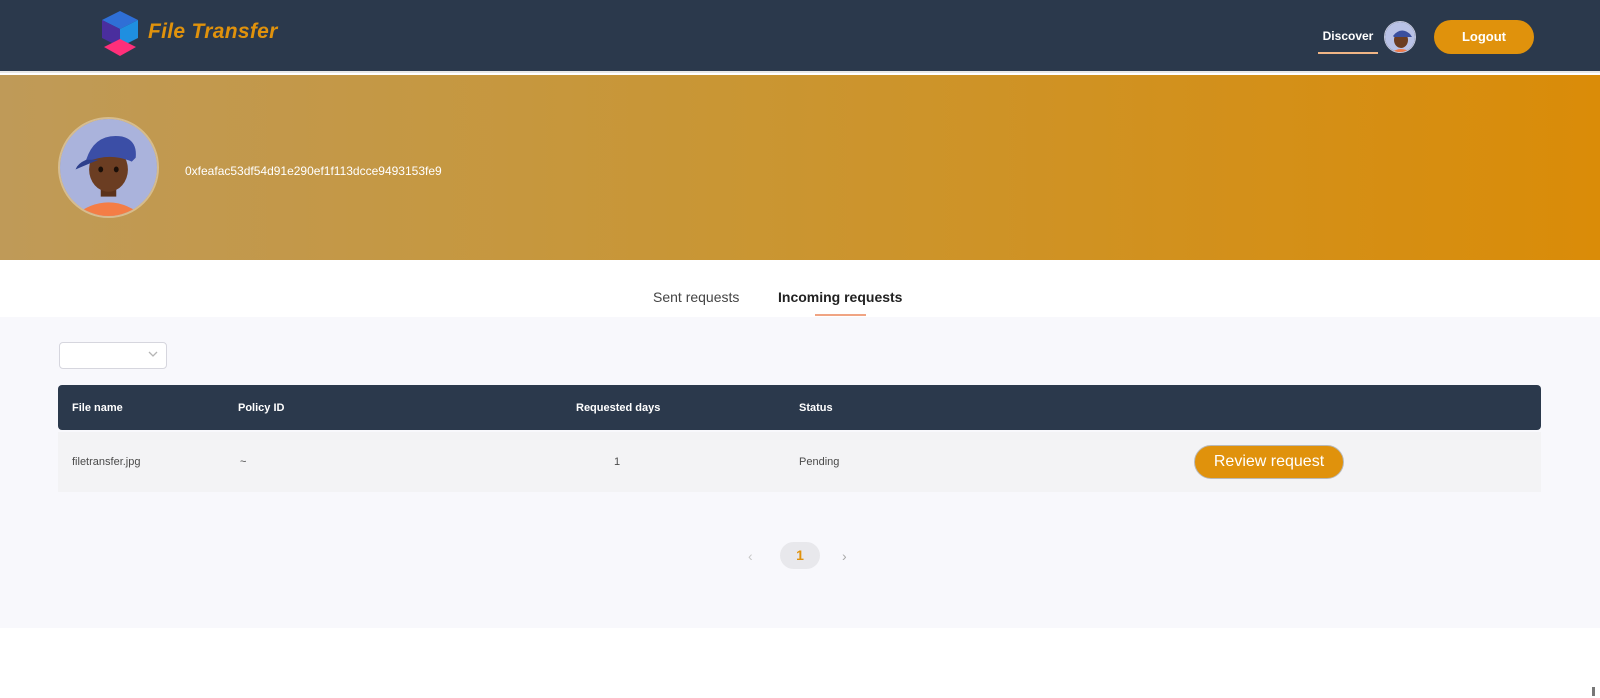  Describe the element at coordinates (153, 354) in the screenshot. I see `chevron-down-icon` at that location.